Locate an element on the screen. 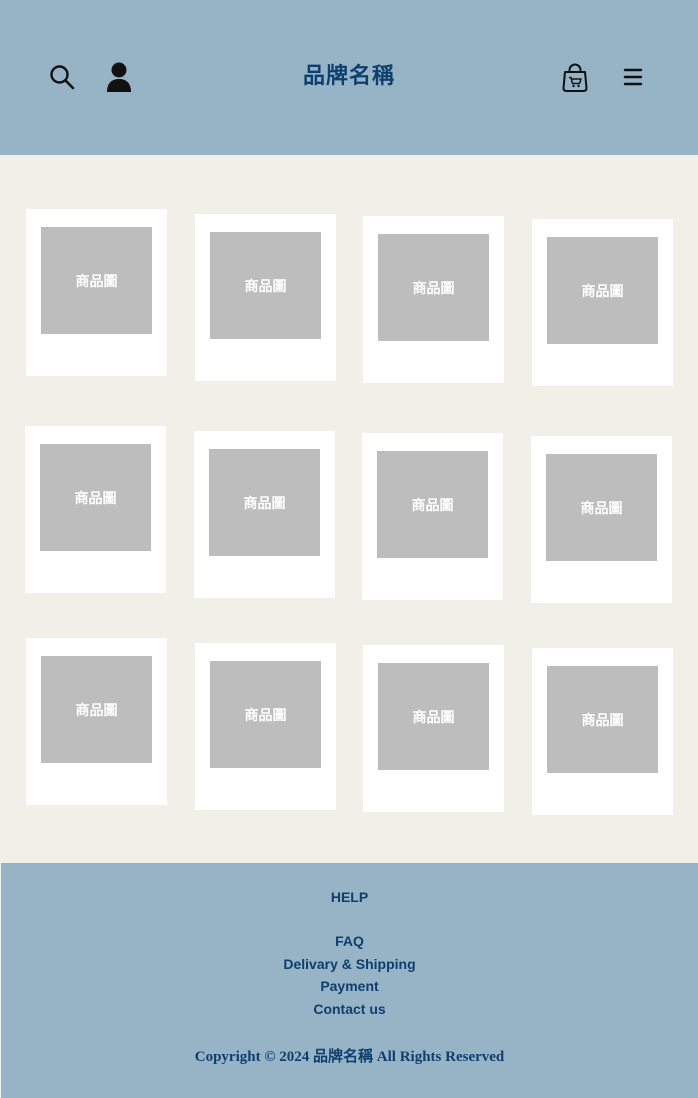 The image size is (698, 1098). user-icon is located at coordinates (119, 77).